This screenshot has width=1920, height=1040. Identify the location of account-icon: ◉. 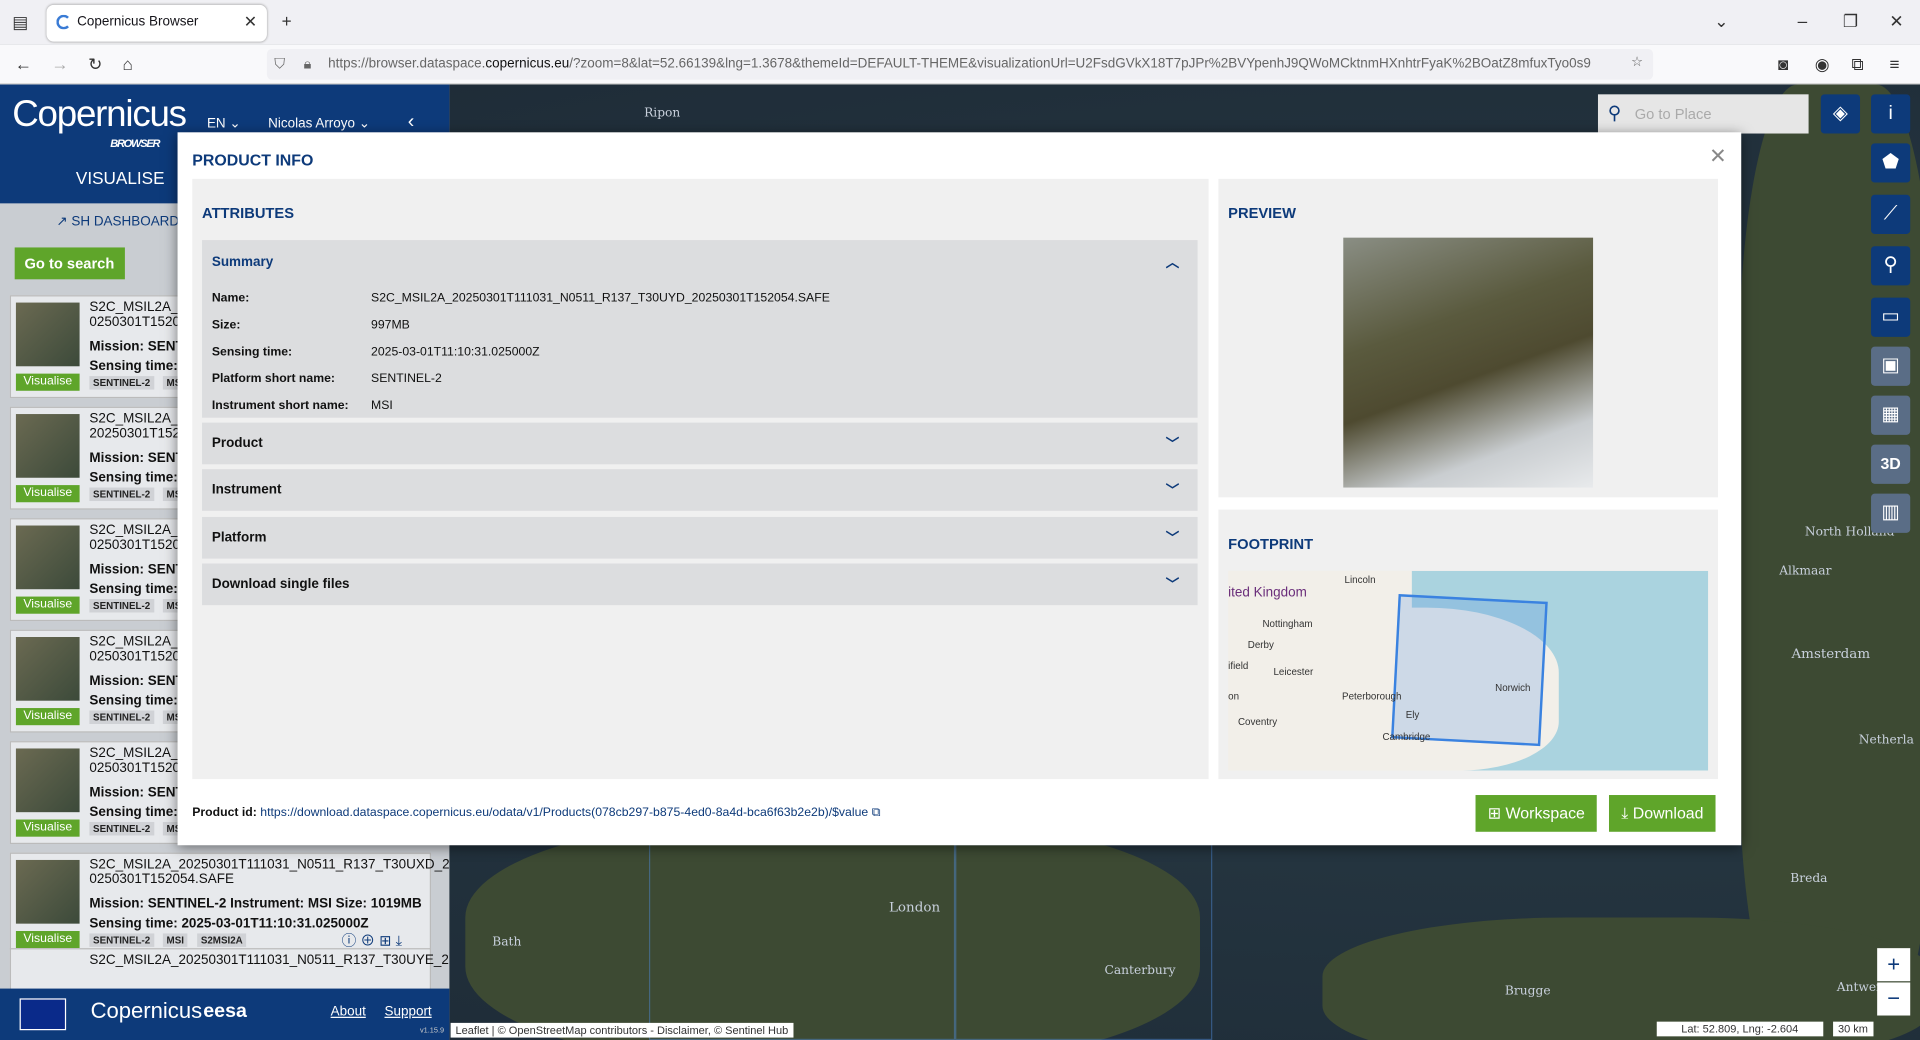
(1822, 64).